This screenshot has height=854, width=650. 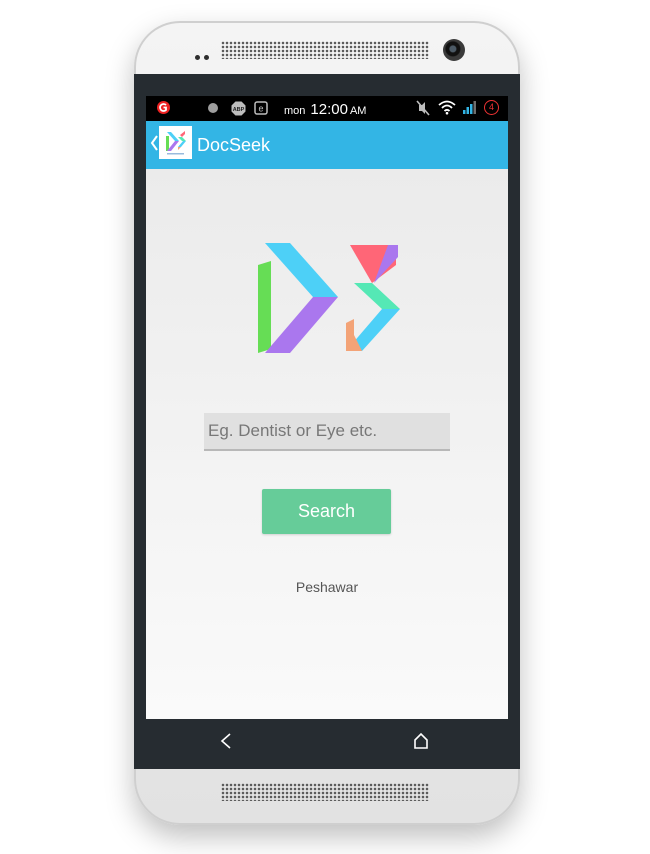 I want to click on e-icon: e, so click(x=261, y=108).